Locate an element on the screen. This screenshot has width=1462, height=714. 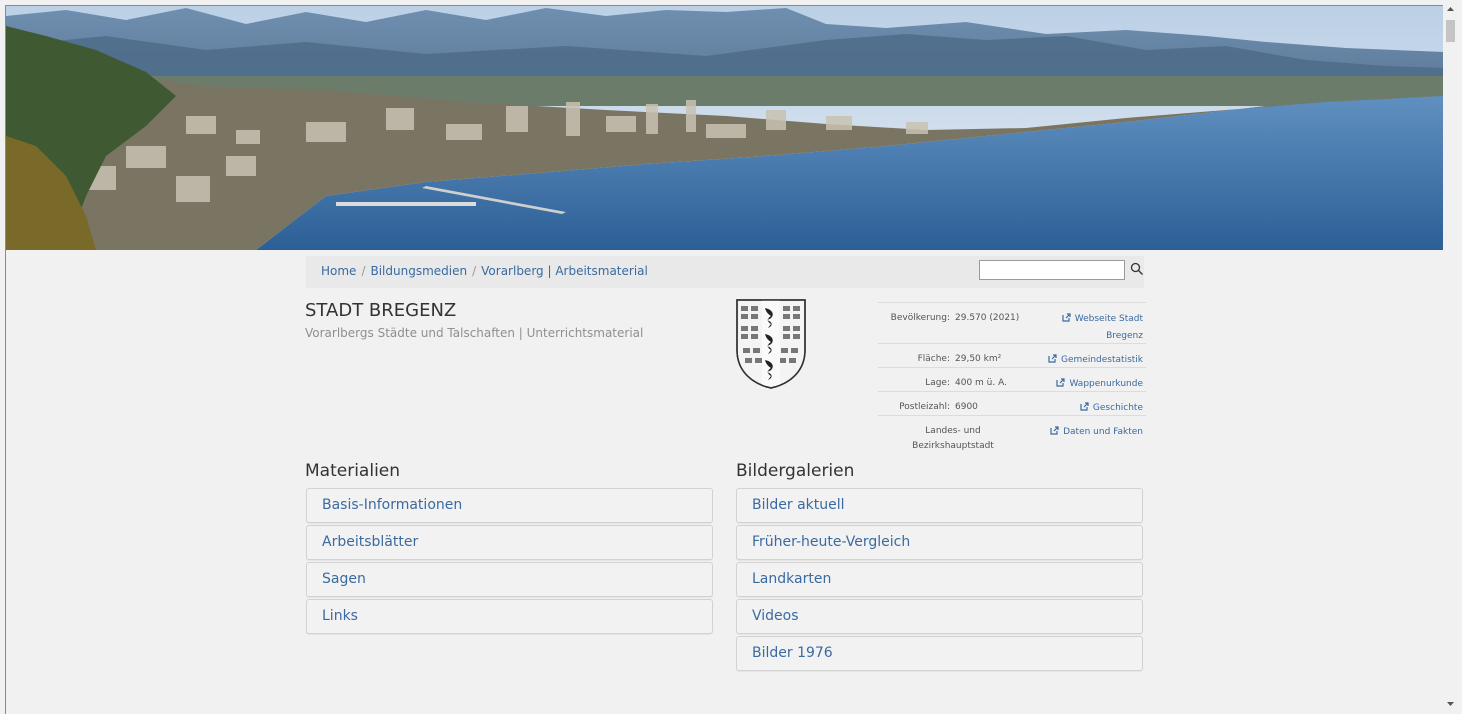
breadcrumb-home: Home is located at coordinates (338, 271).